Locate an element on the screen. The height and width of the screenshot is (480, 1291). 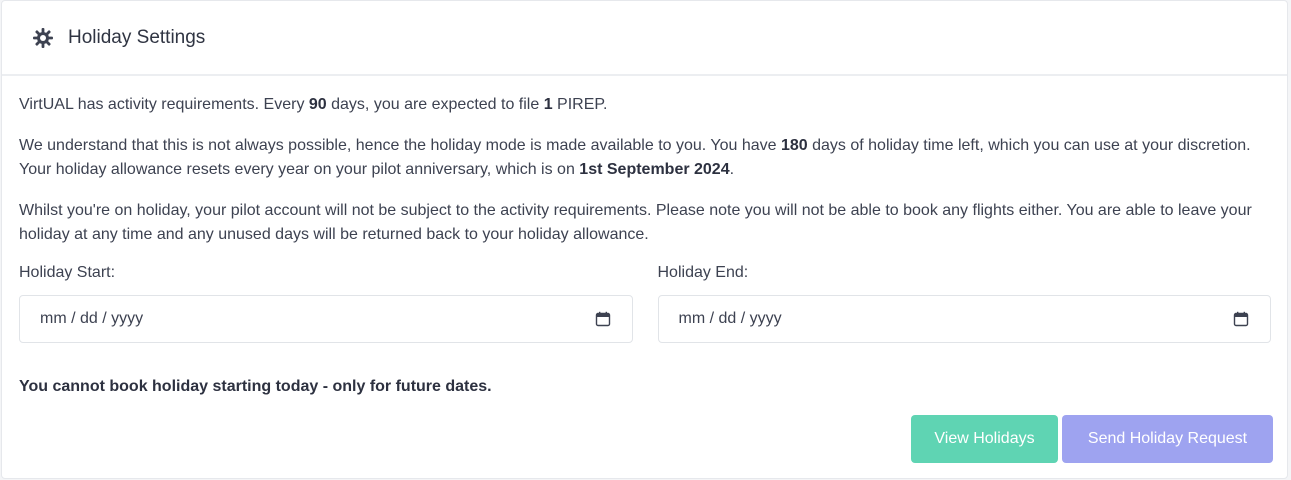
holiday-days-left: 180 is located at coordinates (794, 145).